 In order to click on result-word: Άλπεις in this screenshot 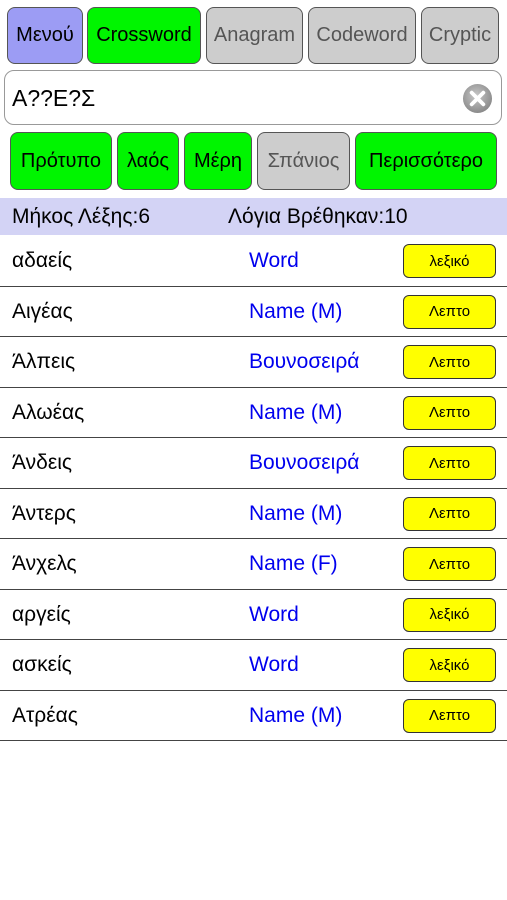, I will do `click(44, 361)`.